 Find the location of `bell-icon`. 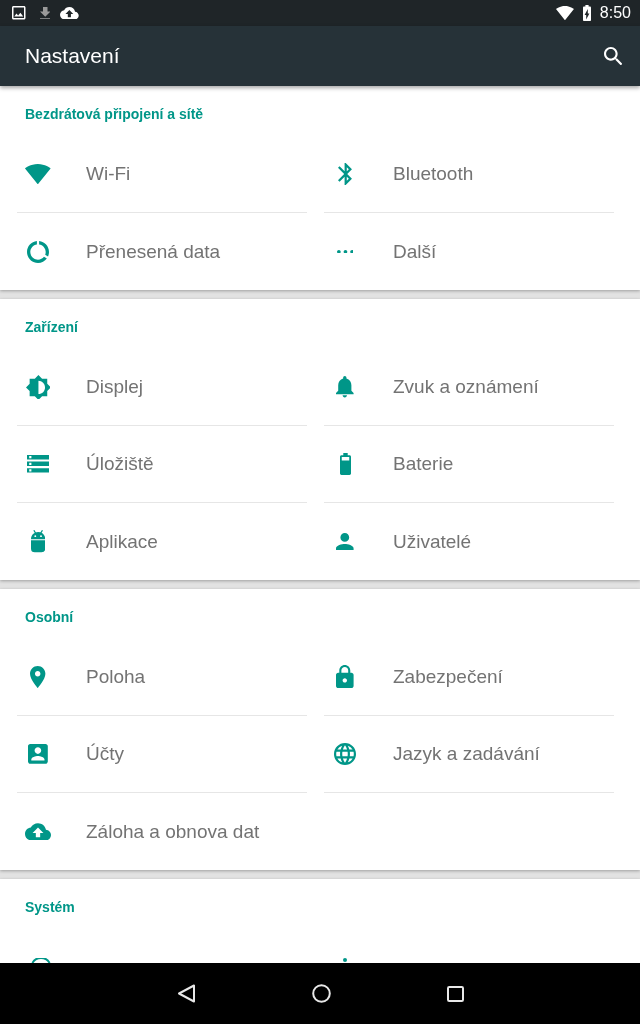

bell-icon is located at coordinates (345, 387).